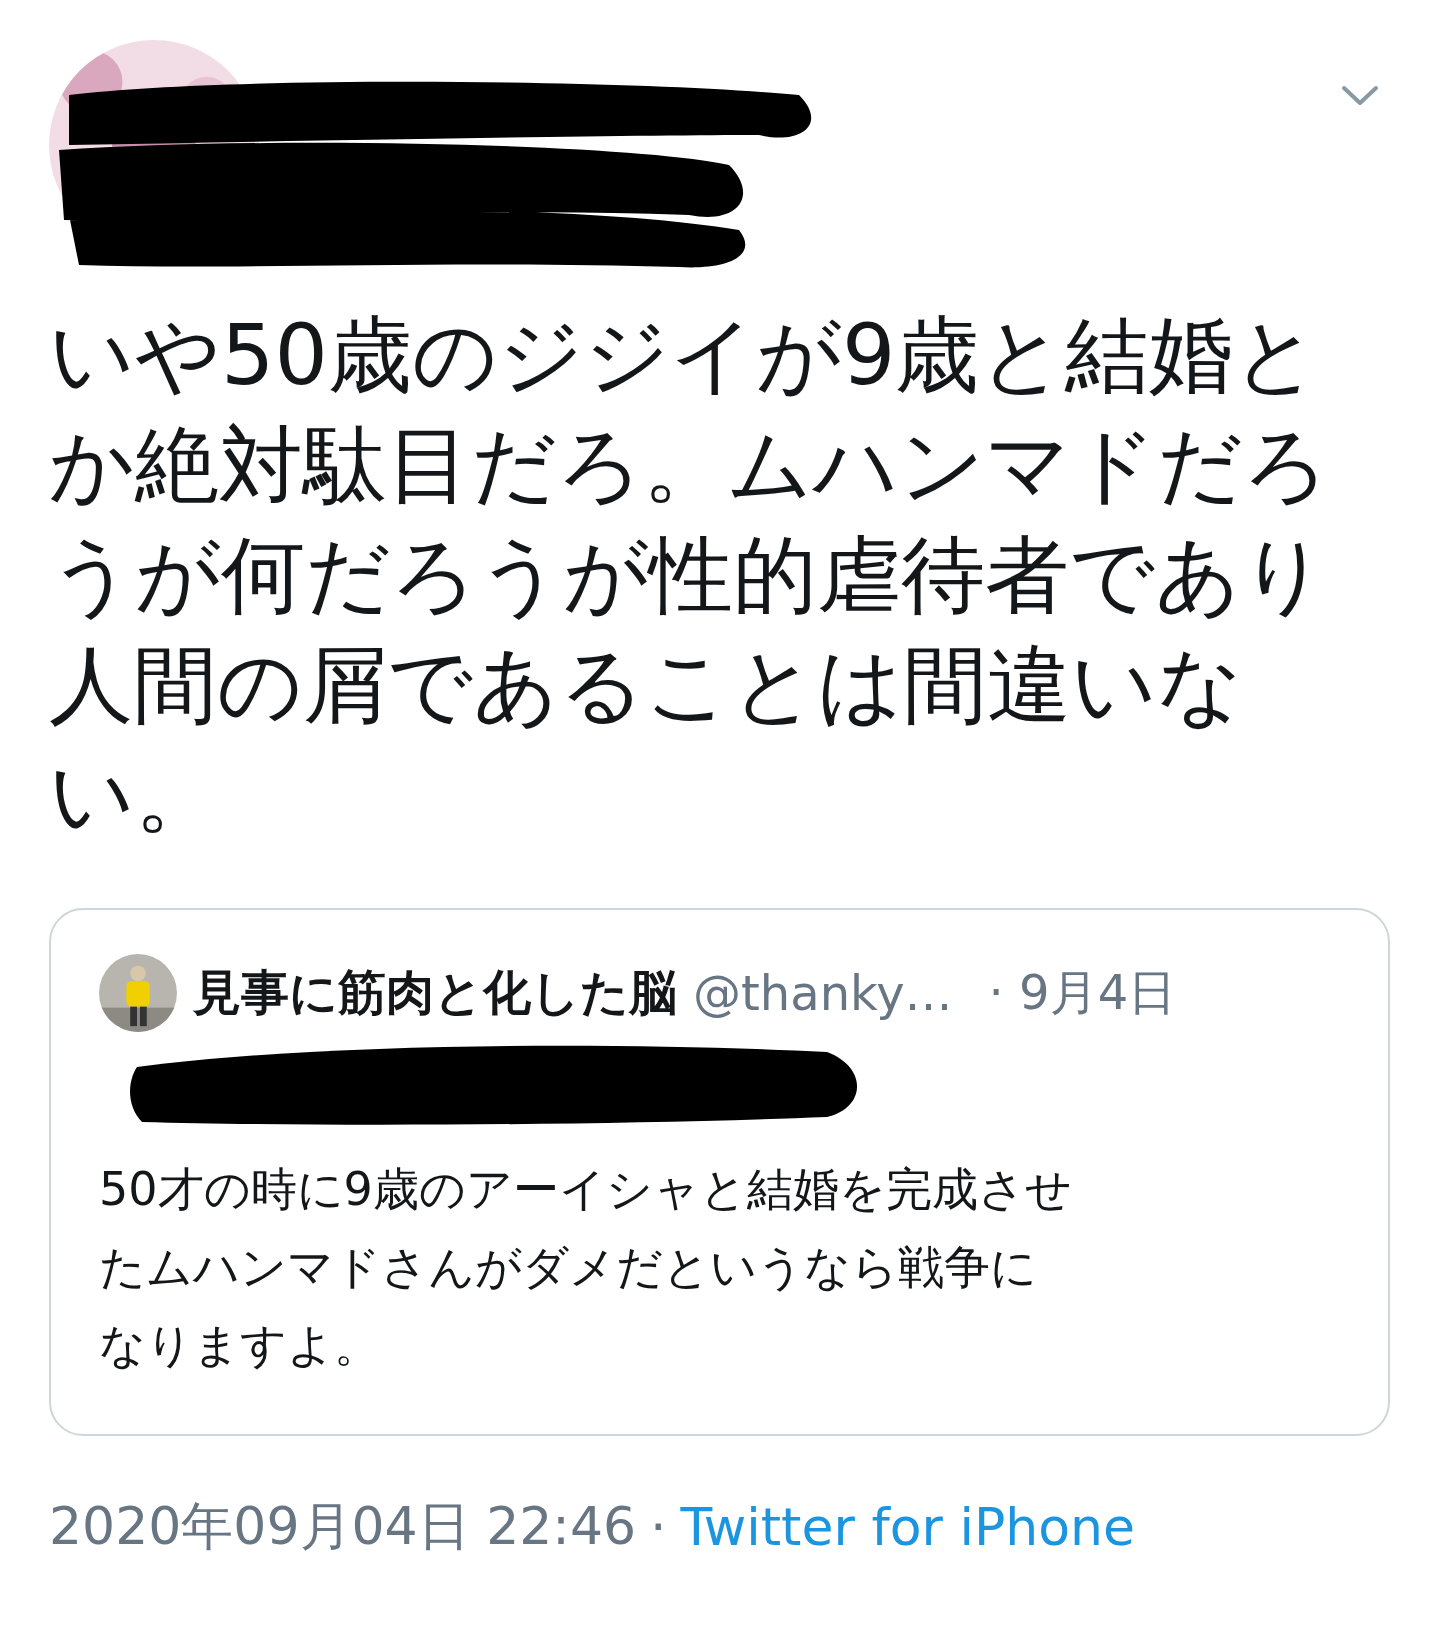 This screenshot has height=1633, width=1439. I want to click on timestamp: 2020年09月04日 22:46, so click(343, 1526).